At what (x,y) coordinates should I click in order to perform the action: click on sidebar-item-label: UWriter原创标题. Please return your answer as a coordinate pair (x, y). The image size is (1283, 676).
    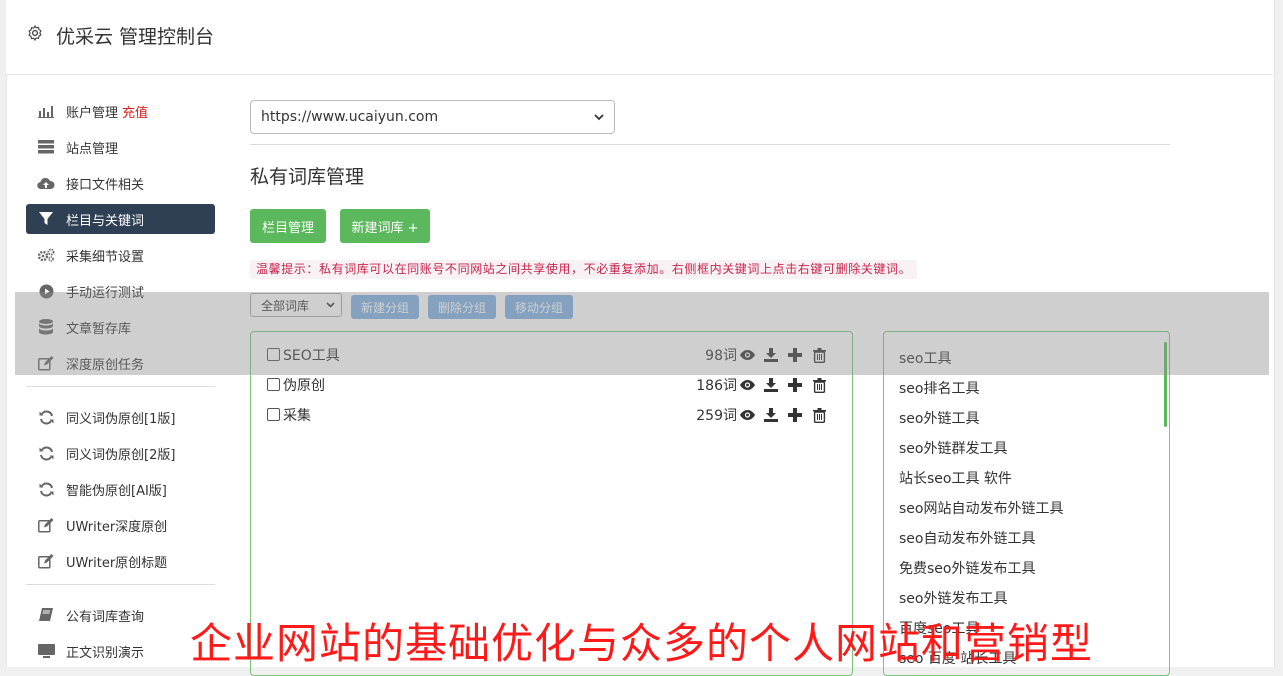
    Looking at the image, I should click on (117, 563).